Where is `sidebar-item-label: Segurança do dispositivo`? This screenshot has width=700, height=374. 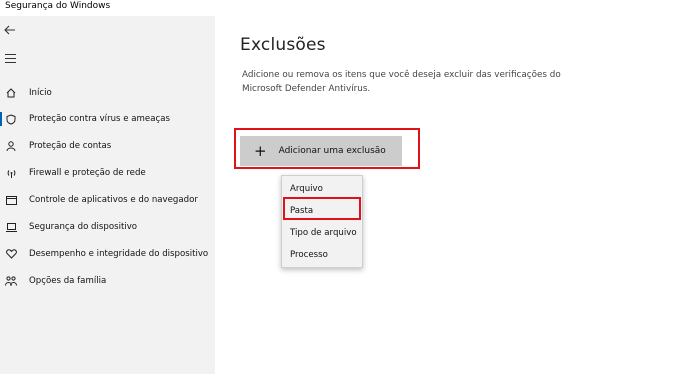 sidebar-item-label: Segurança do dispositivo is located at coordinates (83, 227).